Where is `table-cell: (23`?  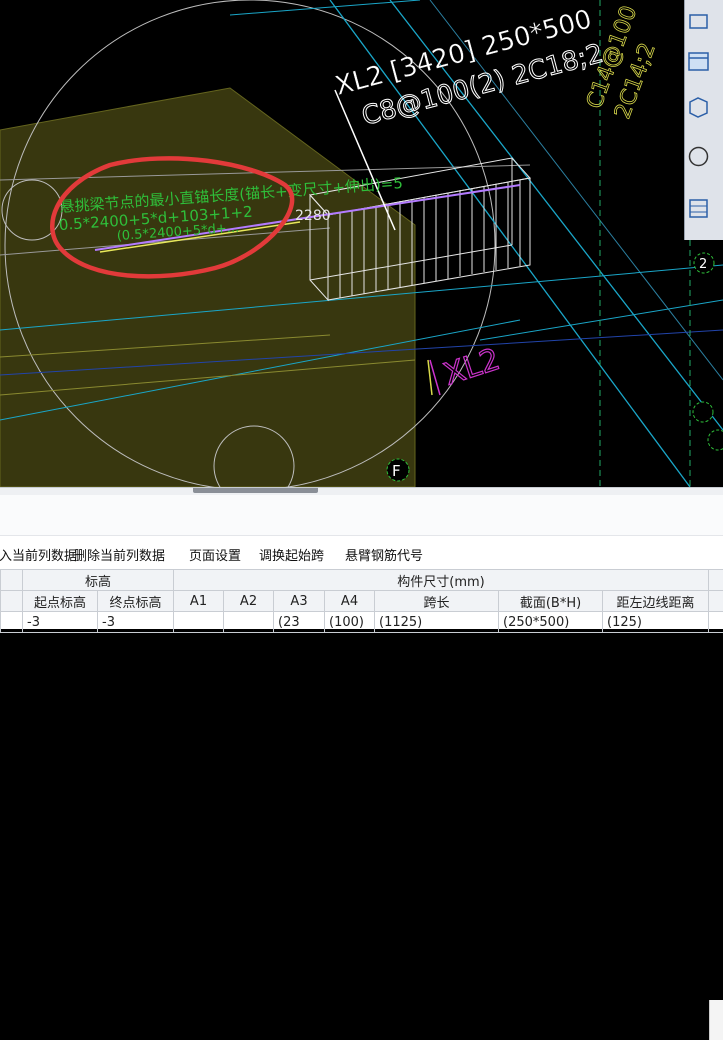
table-cell: (23 is located at coordinates (299, 622).